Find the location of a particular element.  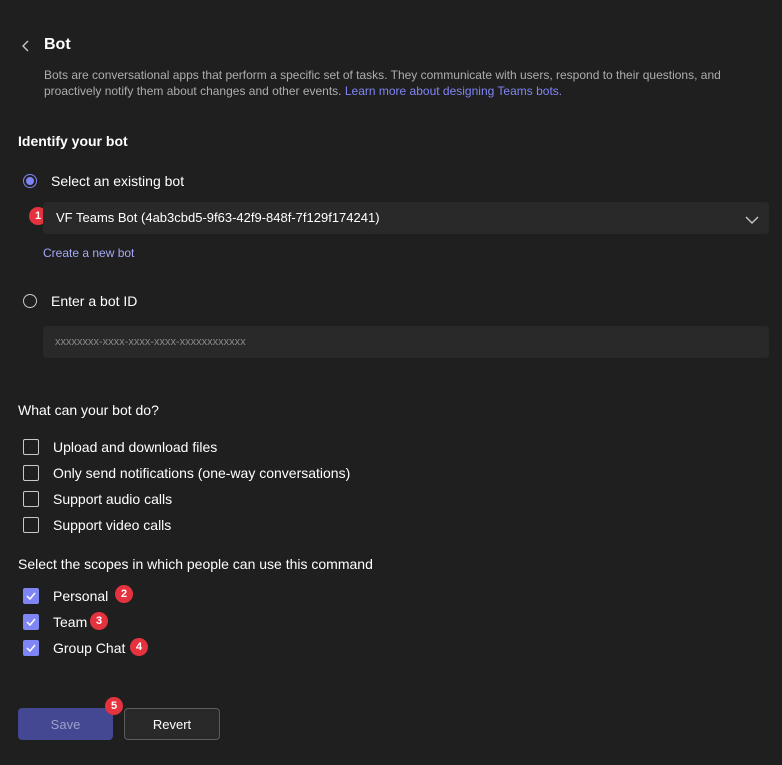

learn-more-link: Learn more about designing Teams bots. is located at coordinates (453, 91).